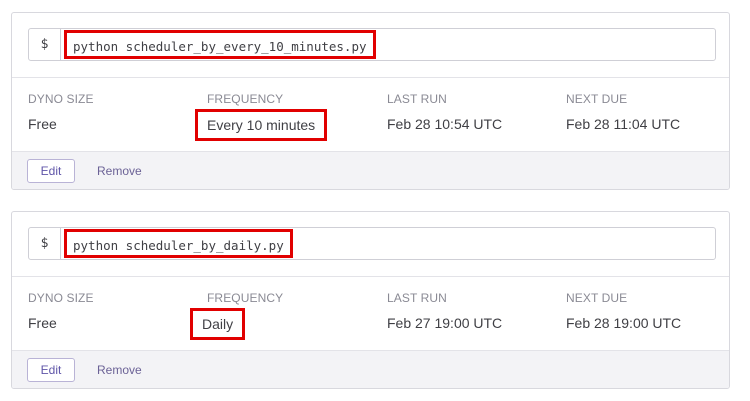 The height and width of the screenshot is (401, 750). Describe the element at coordinates (218, 324) in the screenshot. I see `frequency-value: Daily` at that location.